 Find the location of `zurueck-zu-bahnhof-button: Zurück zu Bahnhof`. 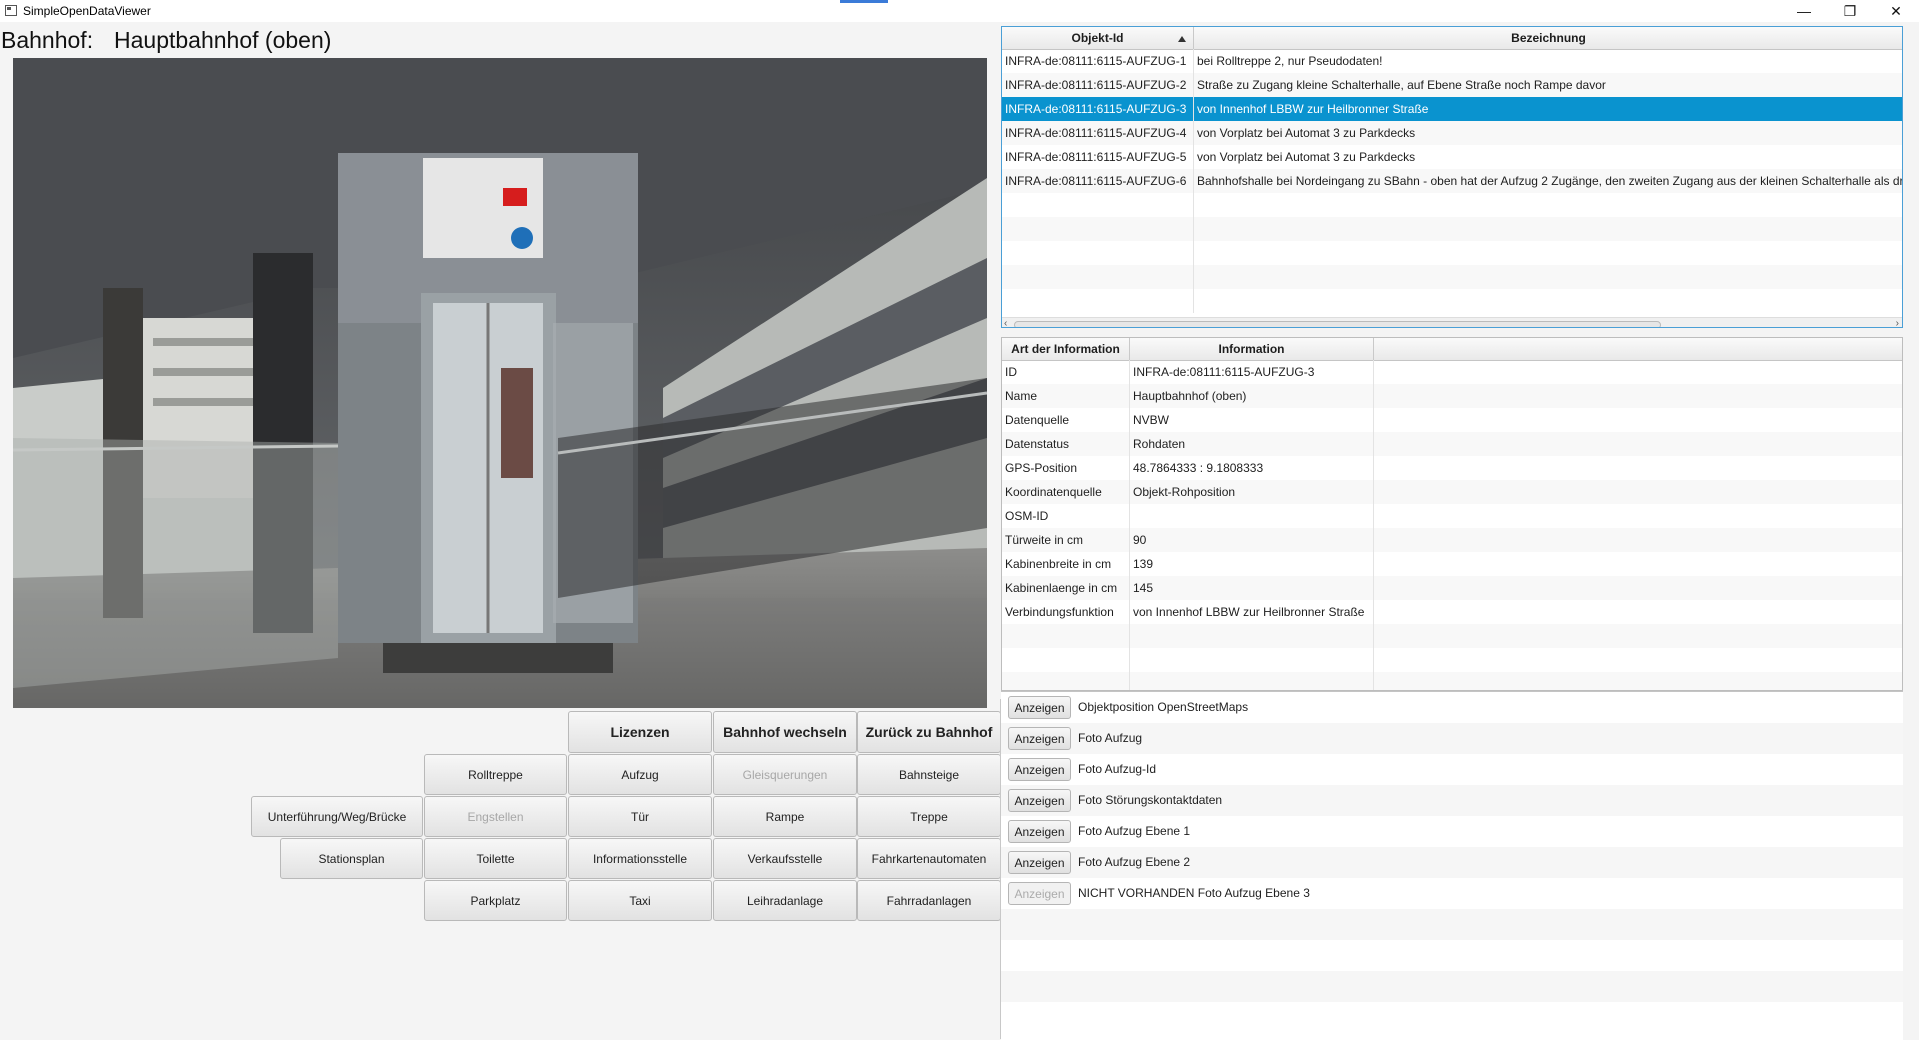

zurueck-zu-bahnhof-button: Zurück zu Bahnhof is located at coordinates (929, 732).